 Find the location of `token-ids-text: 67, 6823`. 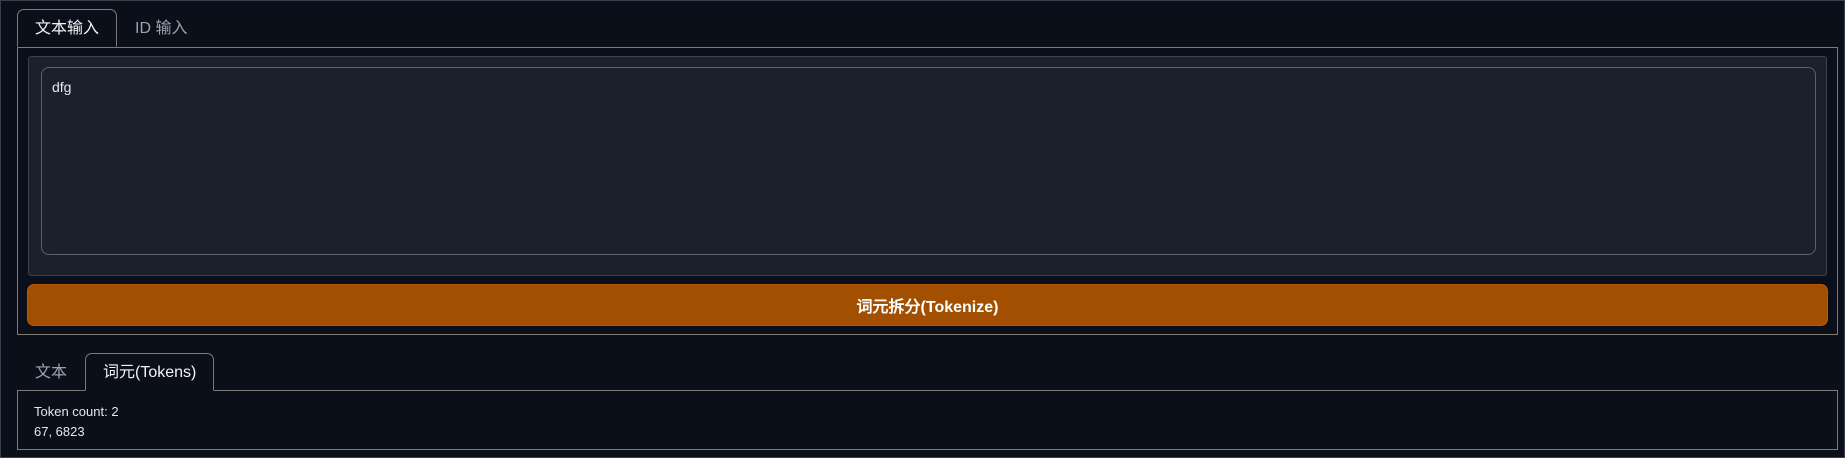

token-ids-text: 67, 6823 is located at coordinates (59, 431).